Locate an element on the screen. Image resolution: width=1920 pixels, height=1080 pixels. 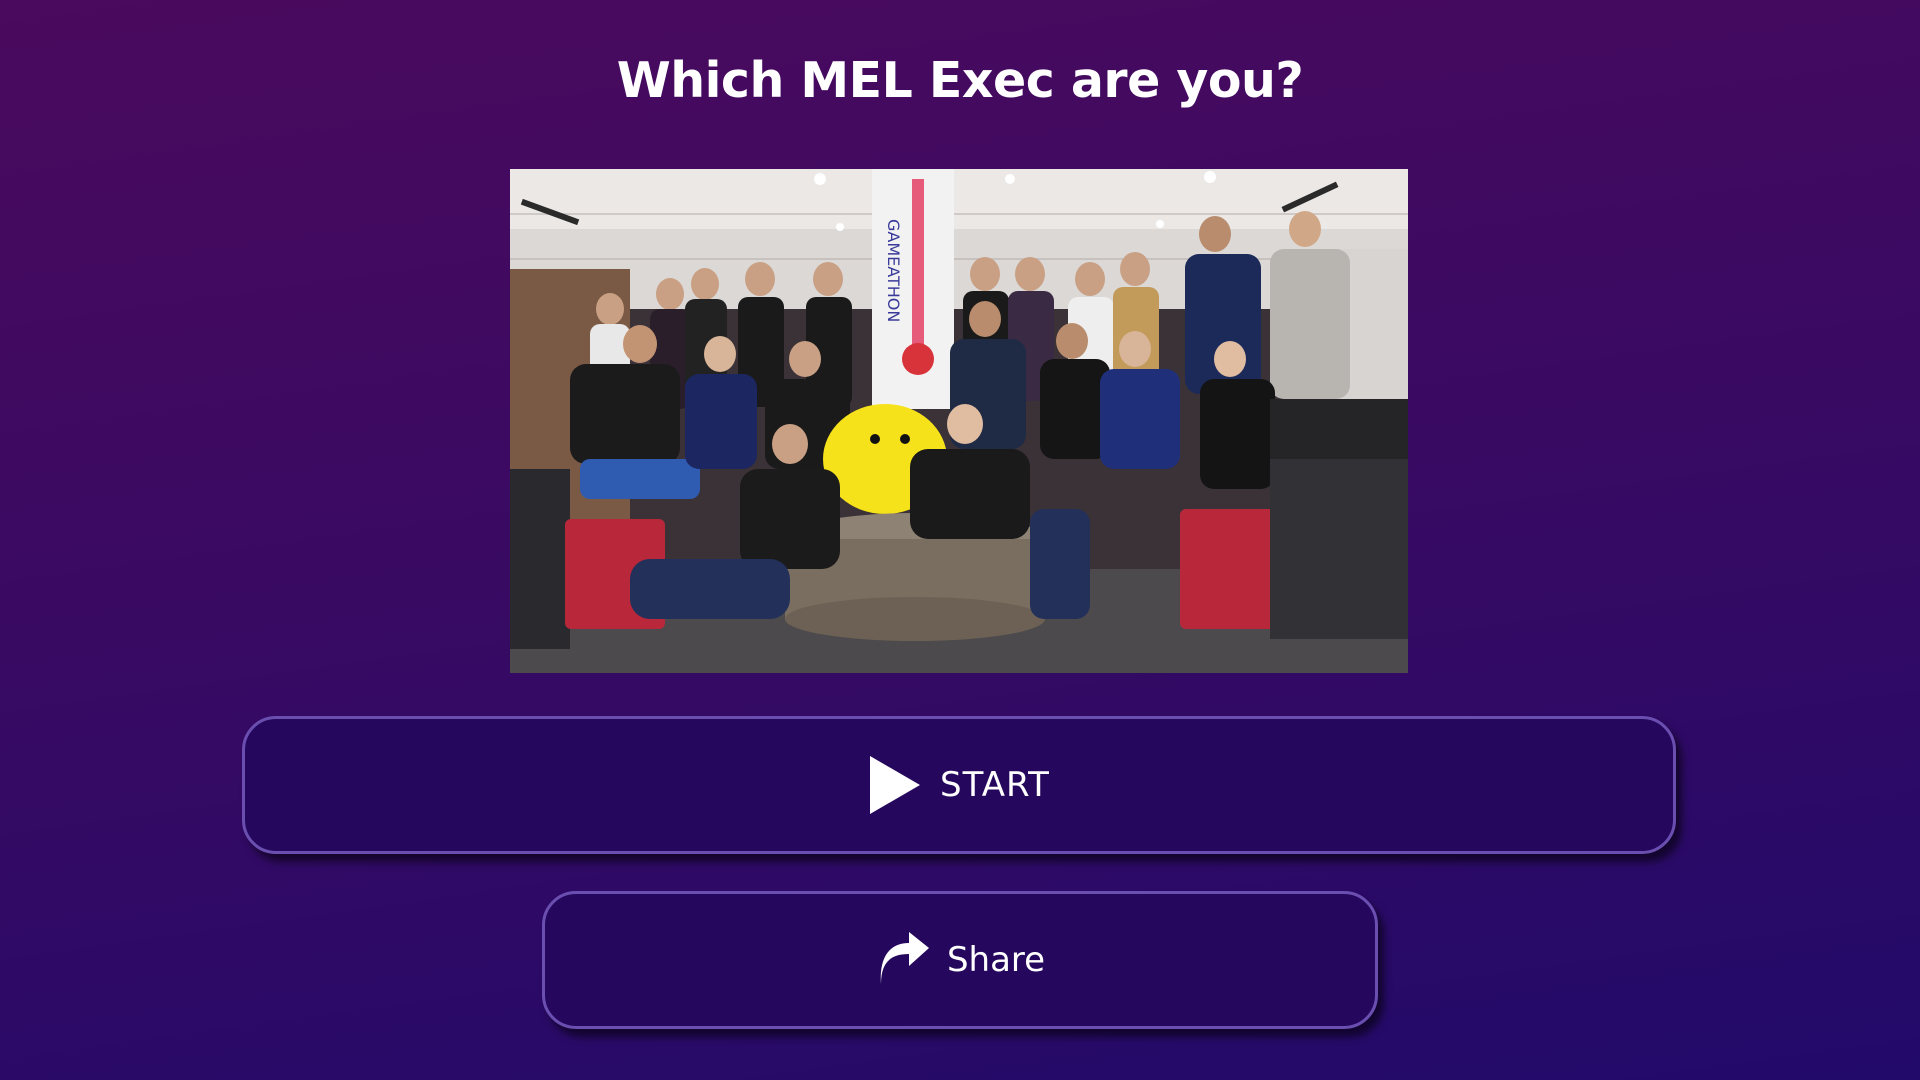
share-button-label: Share is located at coordinates (996, 960).